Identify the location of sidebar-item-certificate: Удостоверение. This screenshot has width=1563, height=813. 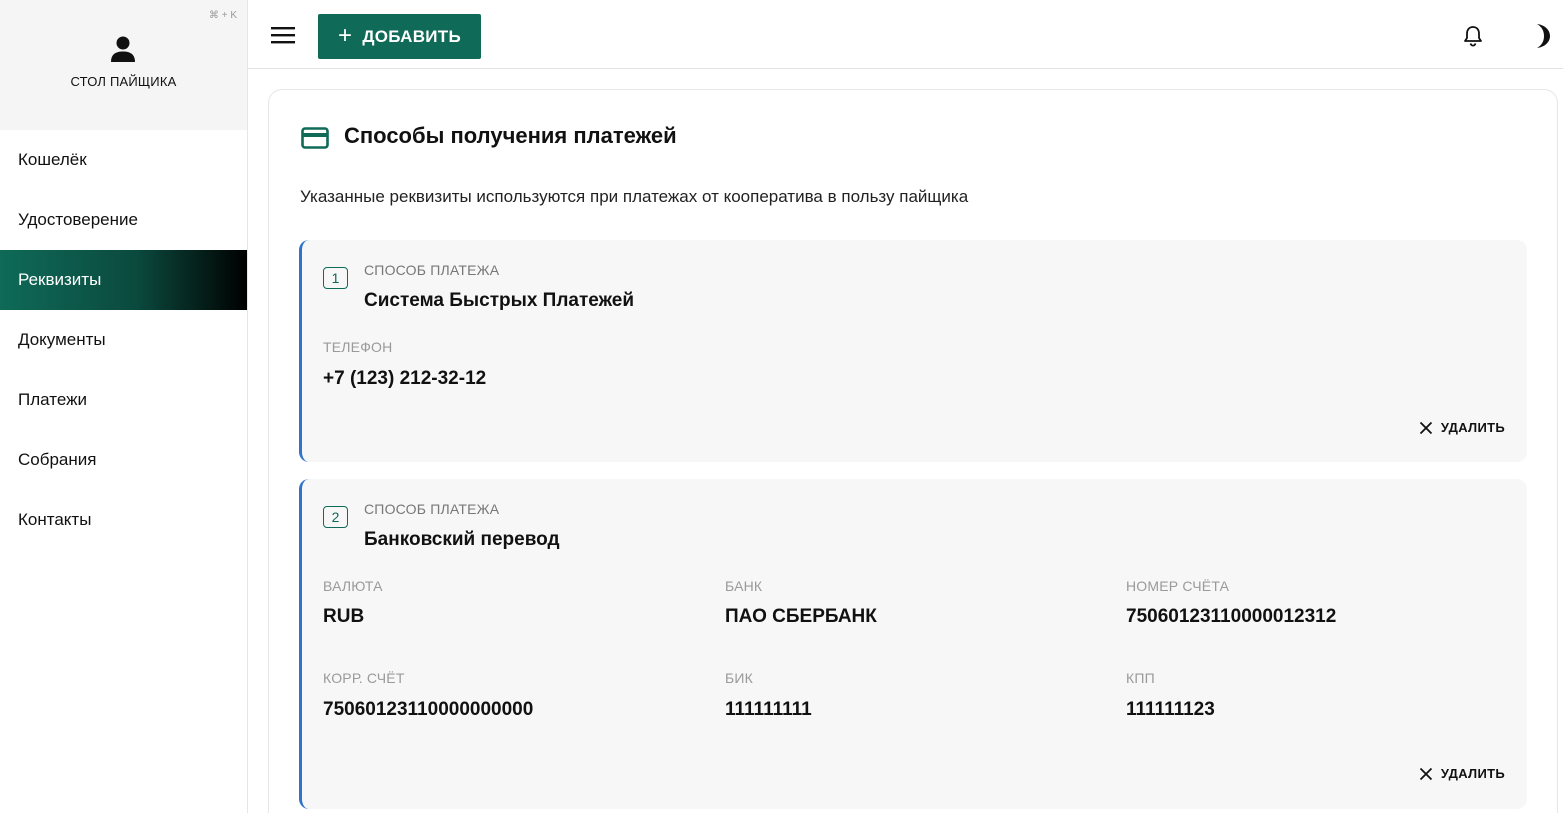
(123, 220).